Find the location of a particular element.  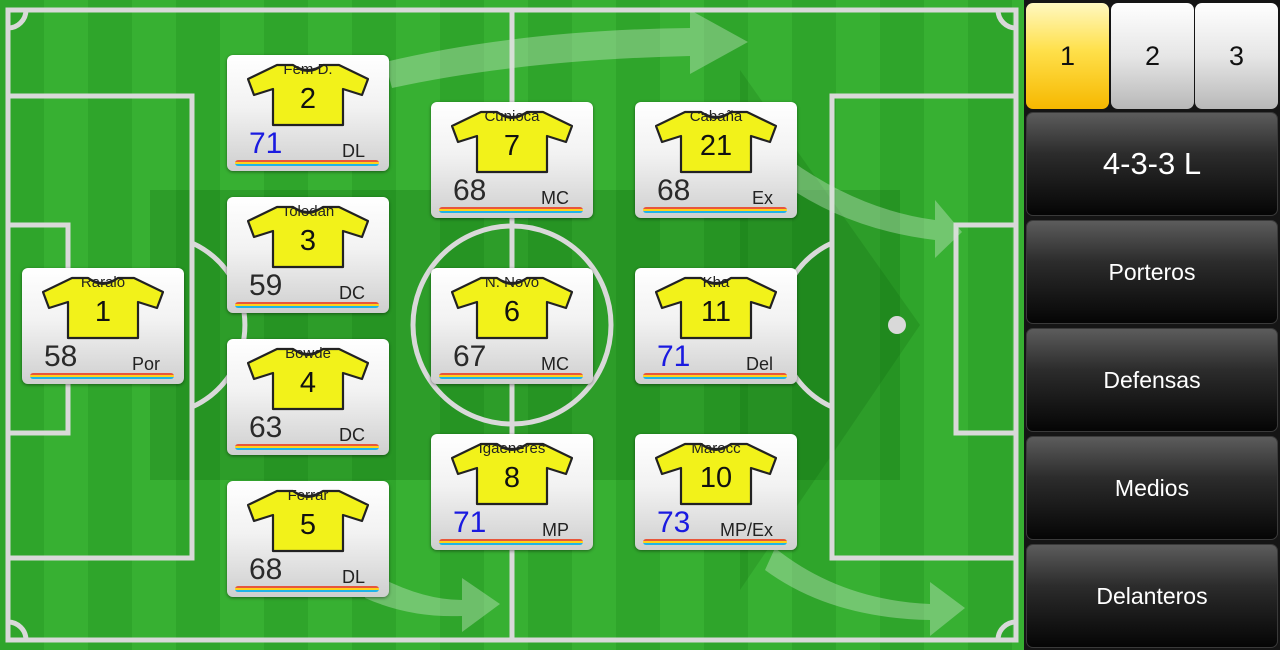

player-card: Cunioca 7 68 MC is located at coordinates (512, 160).